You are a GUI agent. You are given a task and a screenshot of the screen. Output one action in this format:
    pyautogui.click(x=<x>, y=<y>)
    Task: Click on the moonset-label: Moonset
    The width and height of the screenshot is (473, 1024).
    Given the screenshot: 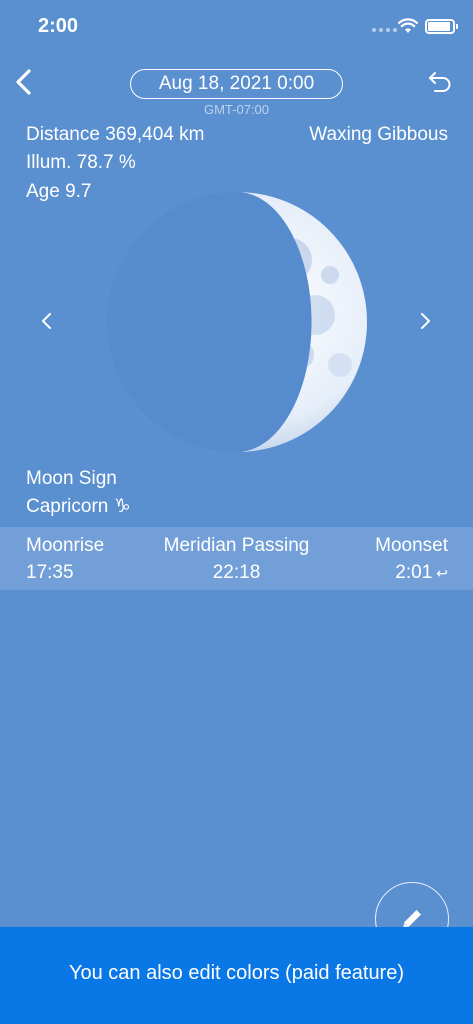 What is the action you would take?
    pyautogui.click(x=411, y=545)
    